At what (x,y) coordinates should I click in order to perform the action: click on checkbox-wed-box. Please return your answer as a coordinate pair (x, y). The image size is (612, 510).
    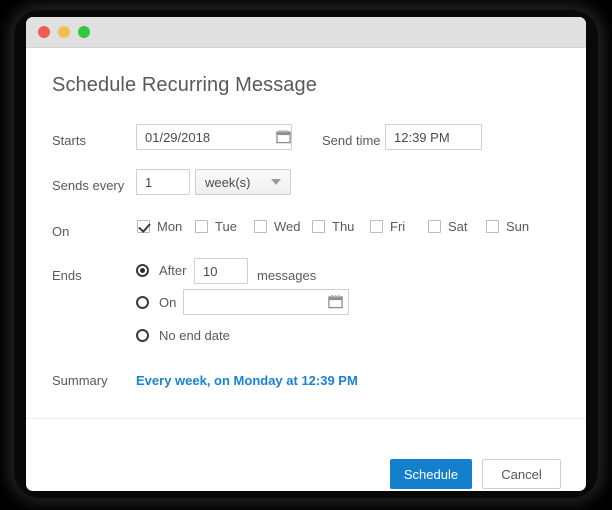
    Looking at the image, I should click on (260, 226).